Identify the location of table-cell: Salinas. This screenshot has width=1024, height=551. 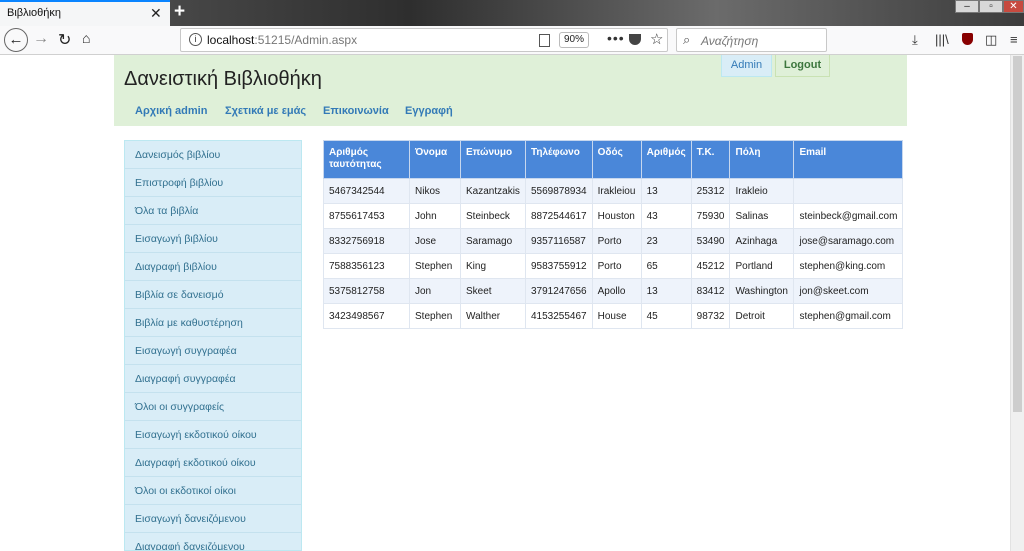
(762, 216).